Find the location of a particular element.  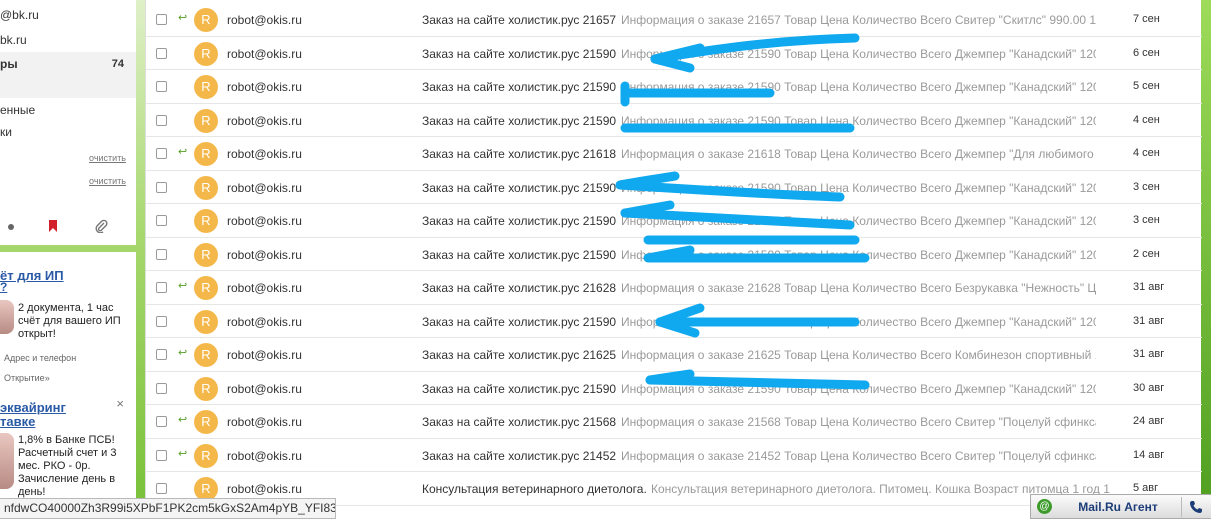

message-subject: Заказ на сайте холистик.рус 21452 is located at coordinates (519, 456).